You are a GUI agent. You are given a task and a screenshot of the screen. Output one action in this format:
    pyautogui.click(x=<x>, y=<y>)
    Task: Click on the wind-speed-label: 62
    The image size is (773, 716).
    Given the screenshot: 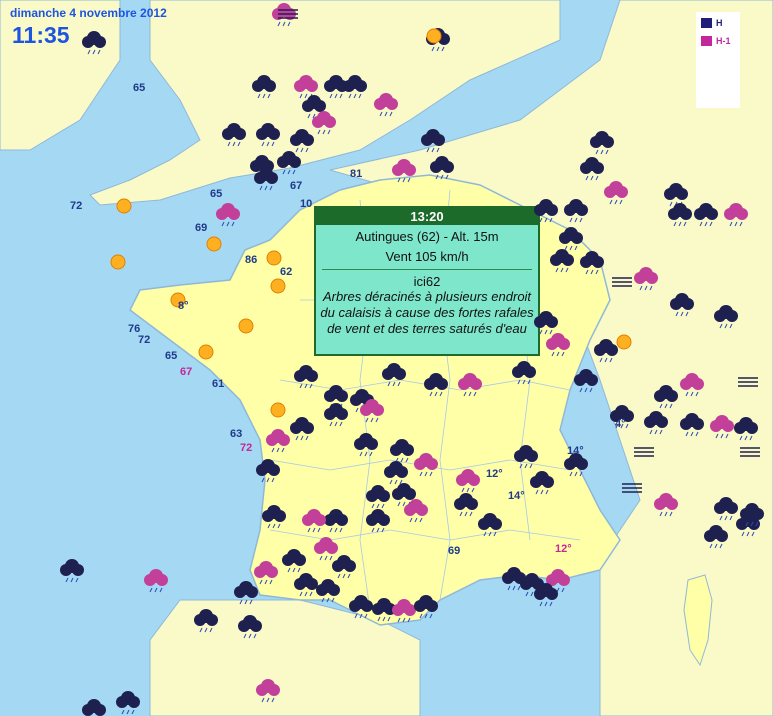 What is the action you would take?
    pyautogui.click(x=286, y=272)
    